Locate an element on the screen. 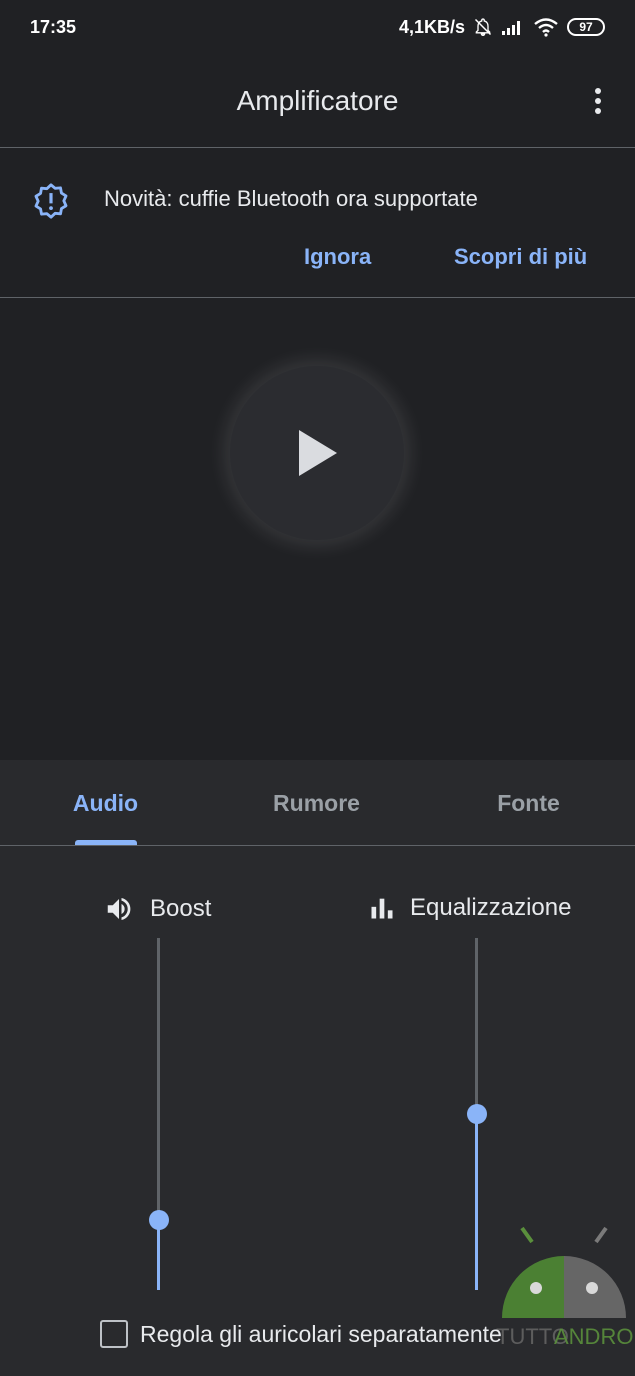  boost-slider is located at coordinates (158, 1114).